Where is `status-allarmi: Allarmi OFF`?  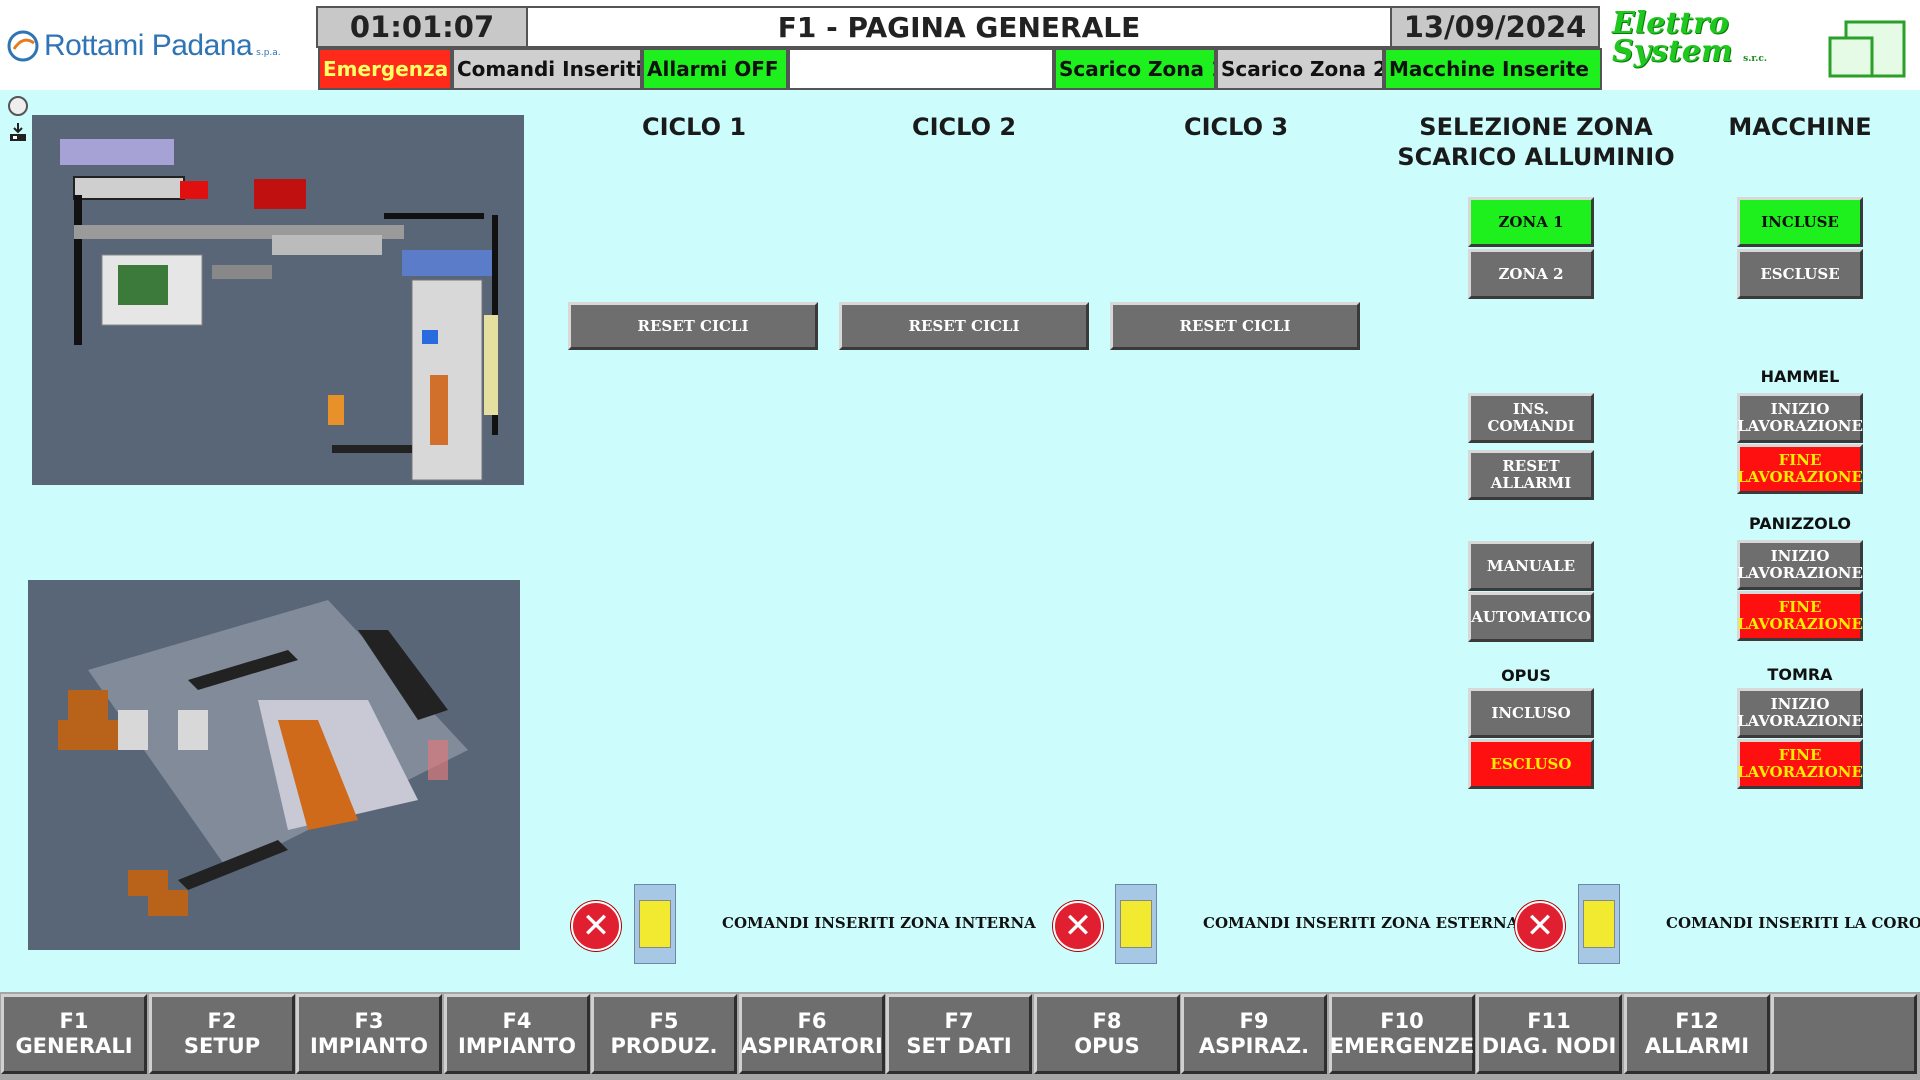 status-allarmi: Allarmi OFF is located at coordinates (715, 69).